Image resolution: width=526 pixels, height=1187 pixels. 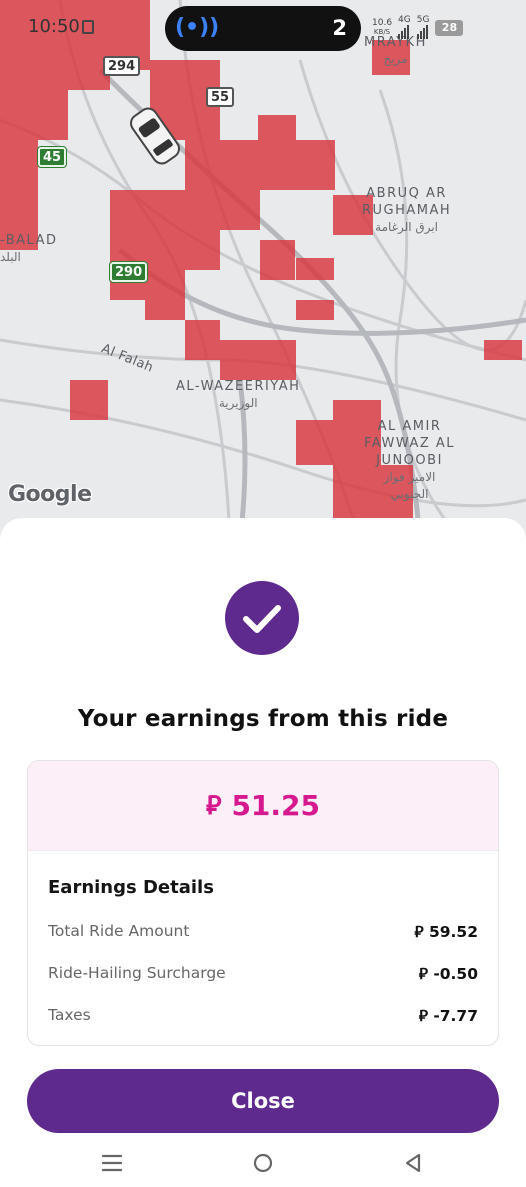 I want to click on place-label-wazeeriyah: AL-WAZEERIYAH الوزيرية, so click(x=238, y=394).